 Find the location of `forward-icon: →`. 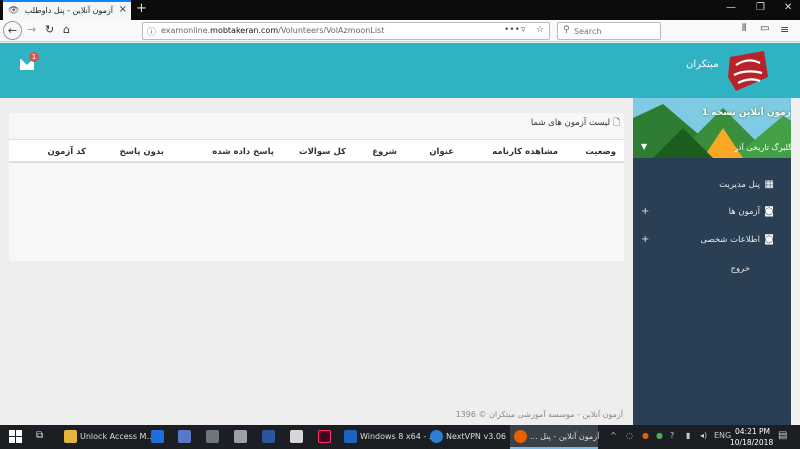

forward-icon: → is located at coordinates (31, 29).